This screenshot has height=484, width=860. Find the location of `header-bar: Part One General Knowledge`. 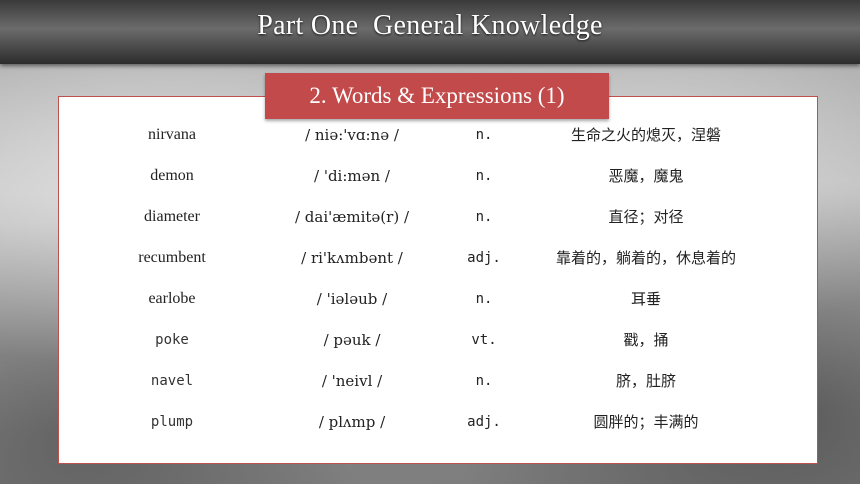

header-bar: Part One General Knowledge is located at coordinates (430, 32).